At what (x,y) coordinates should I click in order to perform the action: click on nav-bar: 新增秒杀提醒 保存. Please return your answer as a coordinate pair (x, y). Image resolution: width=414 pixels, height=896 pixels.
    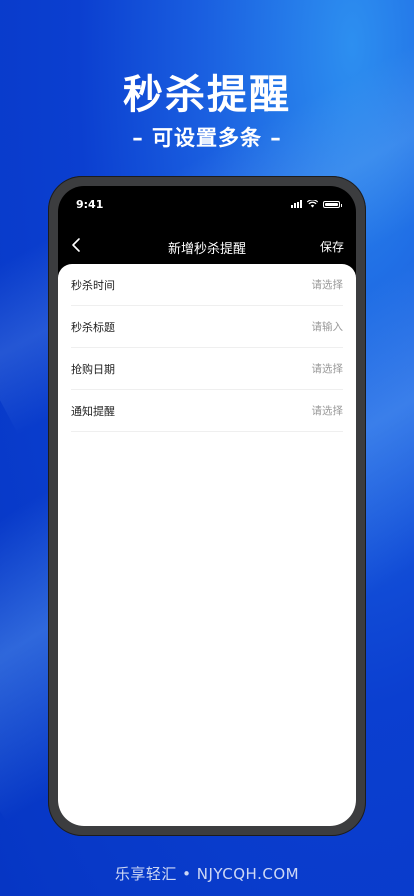
    Looking at the image, I should click on (207, 245).